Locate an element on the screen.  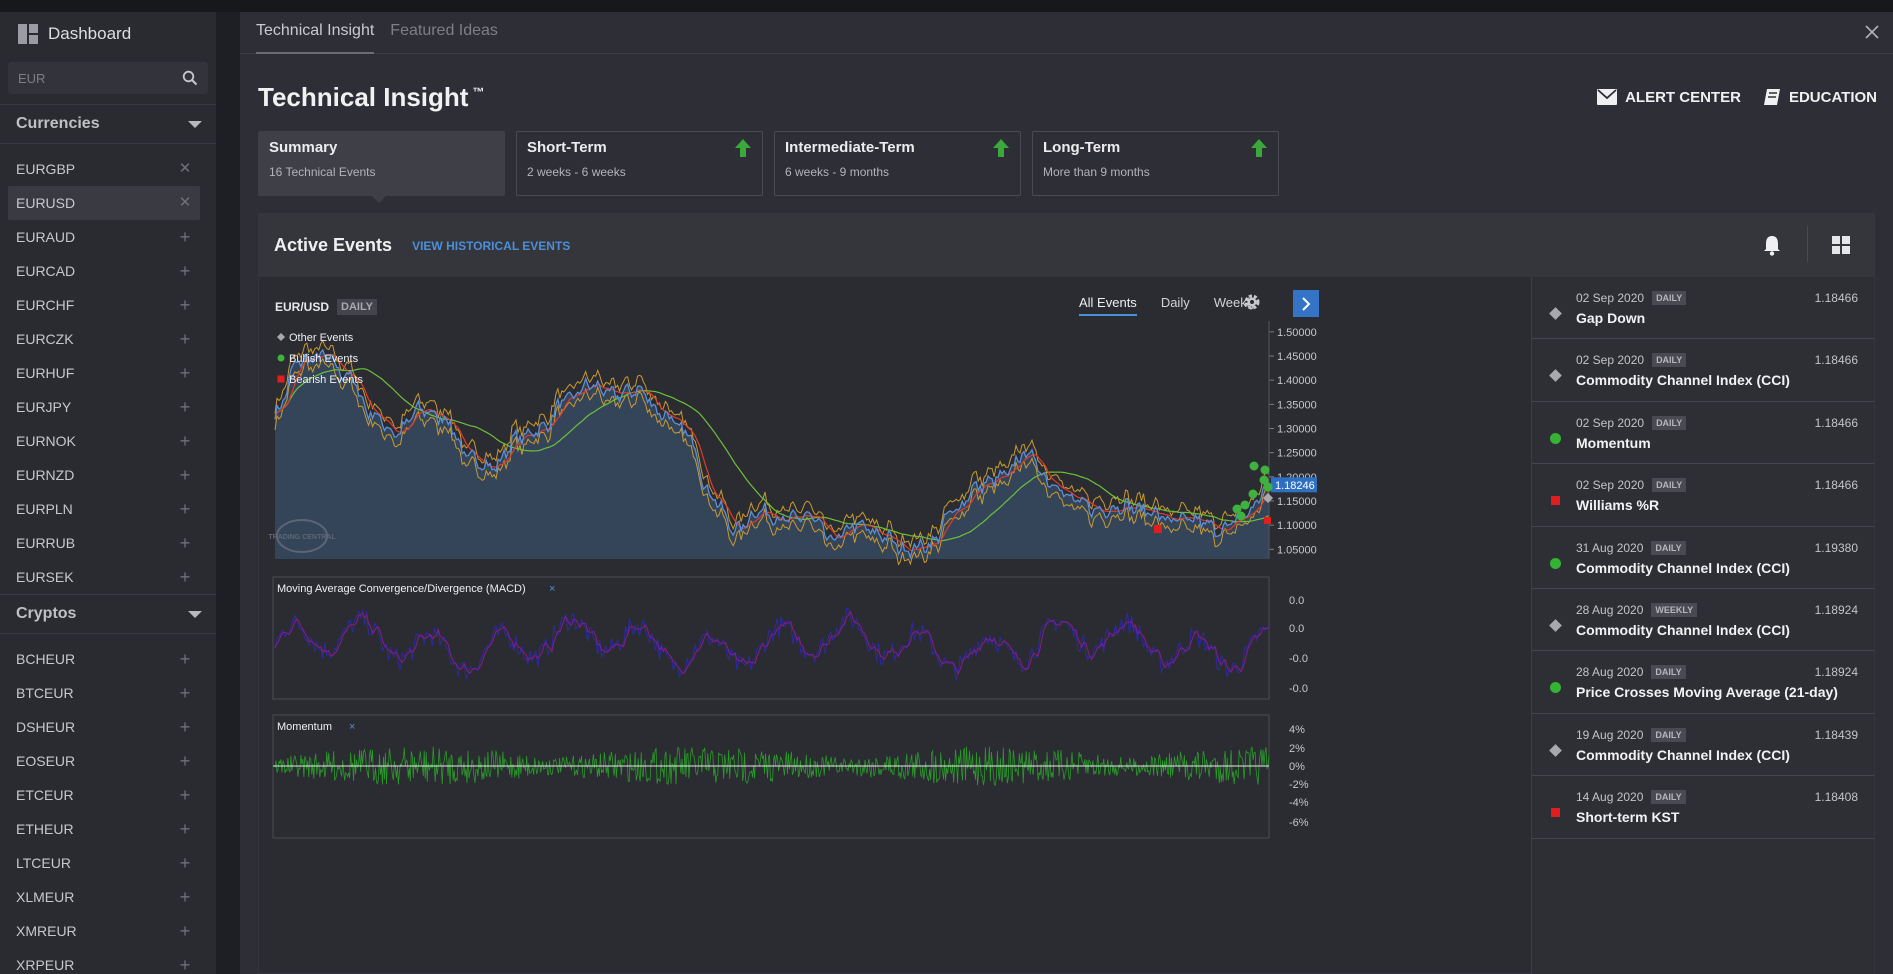
filter-all-events: All Events is located at coordinates (1108, 305).